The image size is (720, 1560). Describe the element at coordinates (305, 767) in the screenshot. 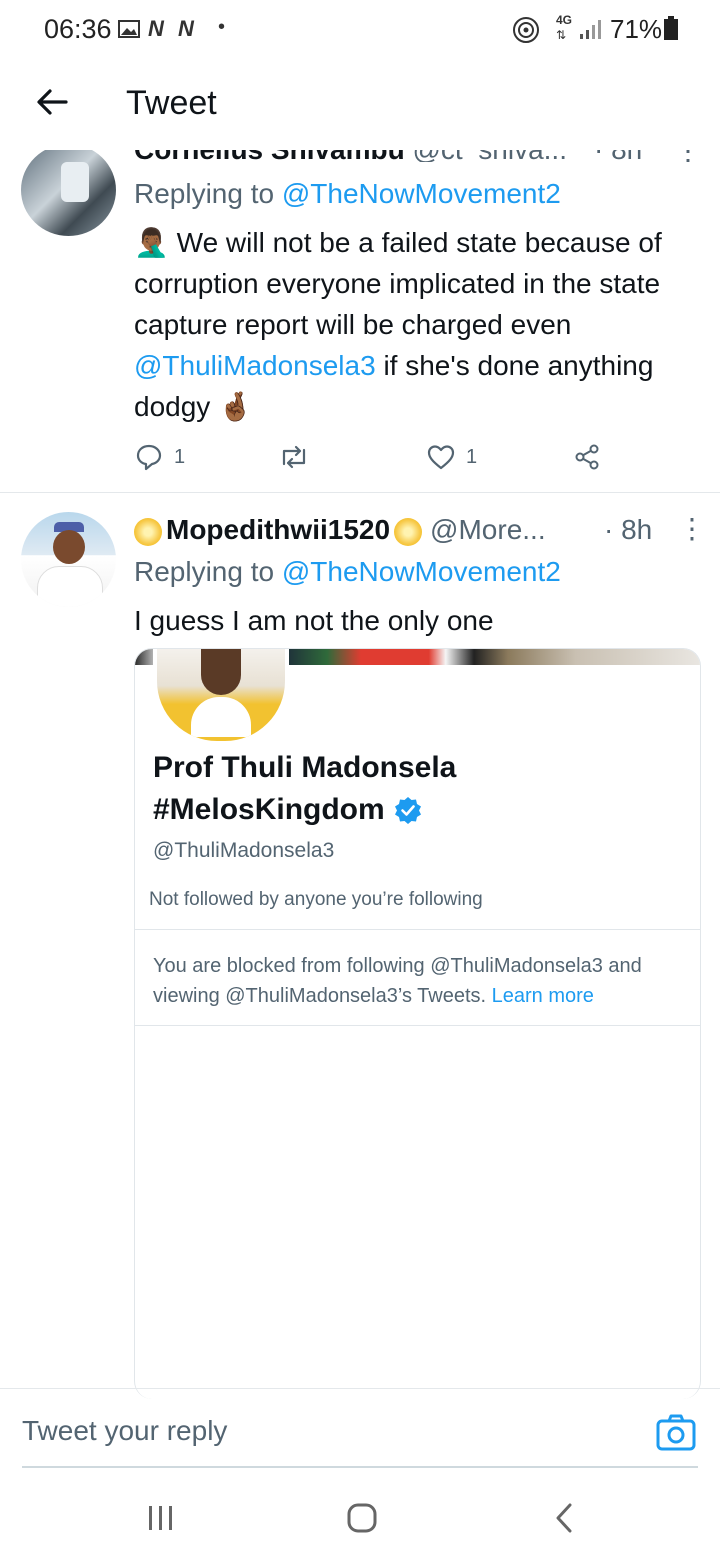

I see `profile-name-line1: Prof Thuli Madonsela` at that location.